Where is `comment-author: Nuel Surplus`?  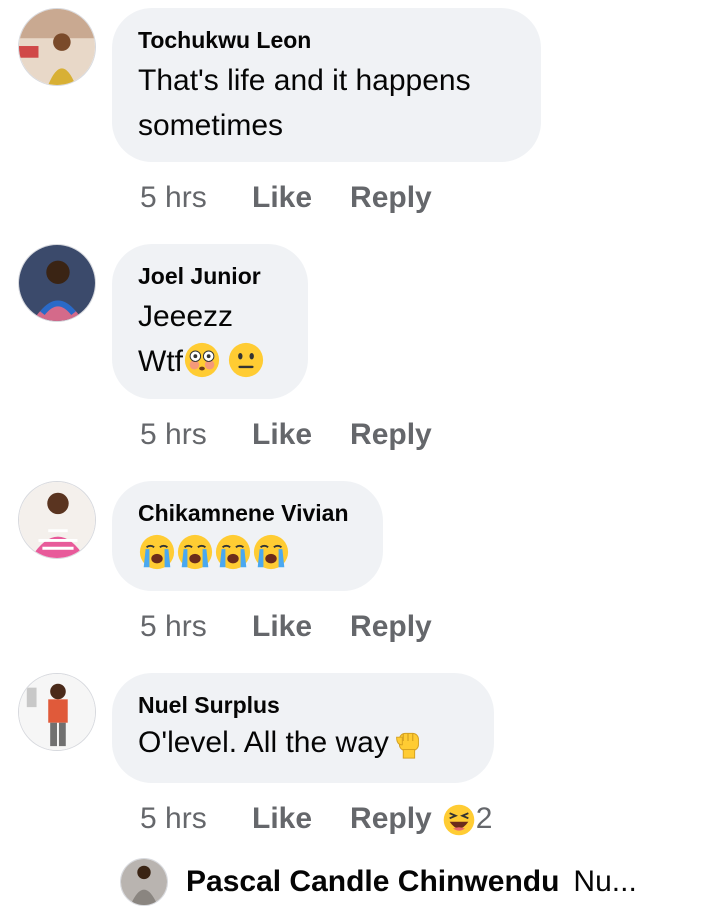
comment-author: Nuel Surplus is located at coordinates (303, 705).